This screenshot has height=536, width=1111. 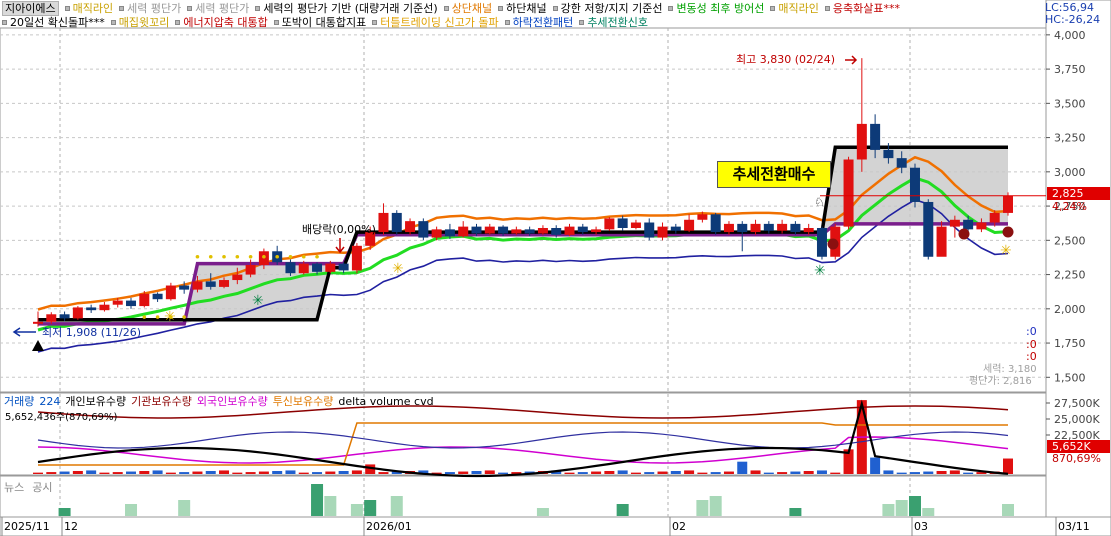 What do you see at coordinates (618, 22) in the screenshot?
I see `legend-label: 추세전환신호` at bounding box center [618, 22].